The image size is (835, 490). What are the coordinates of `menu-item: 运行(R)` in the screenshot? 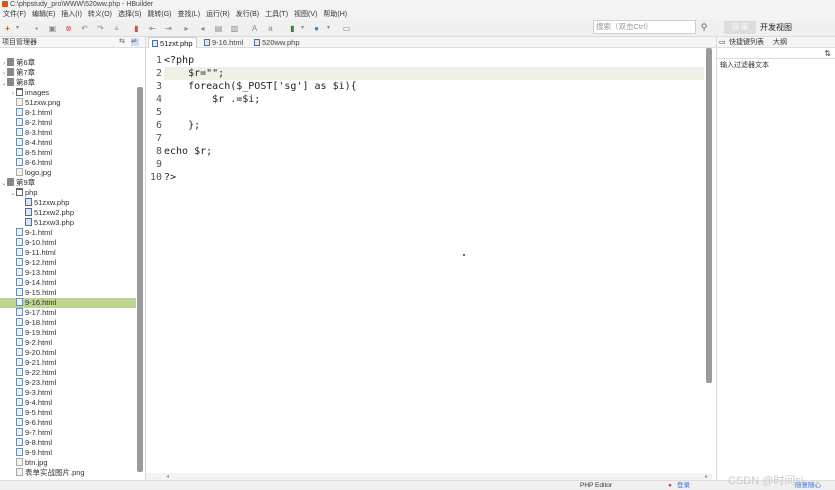 It's located at (218, 14).